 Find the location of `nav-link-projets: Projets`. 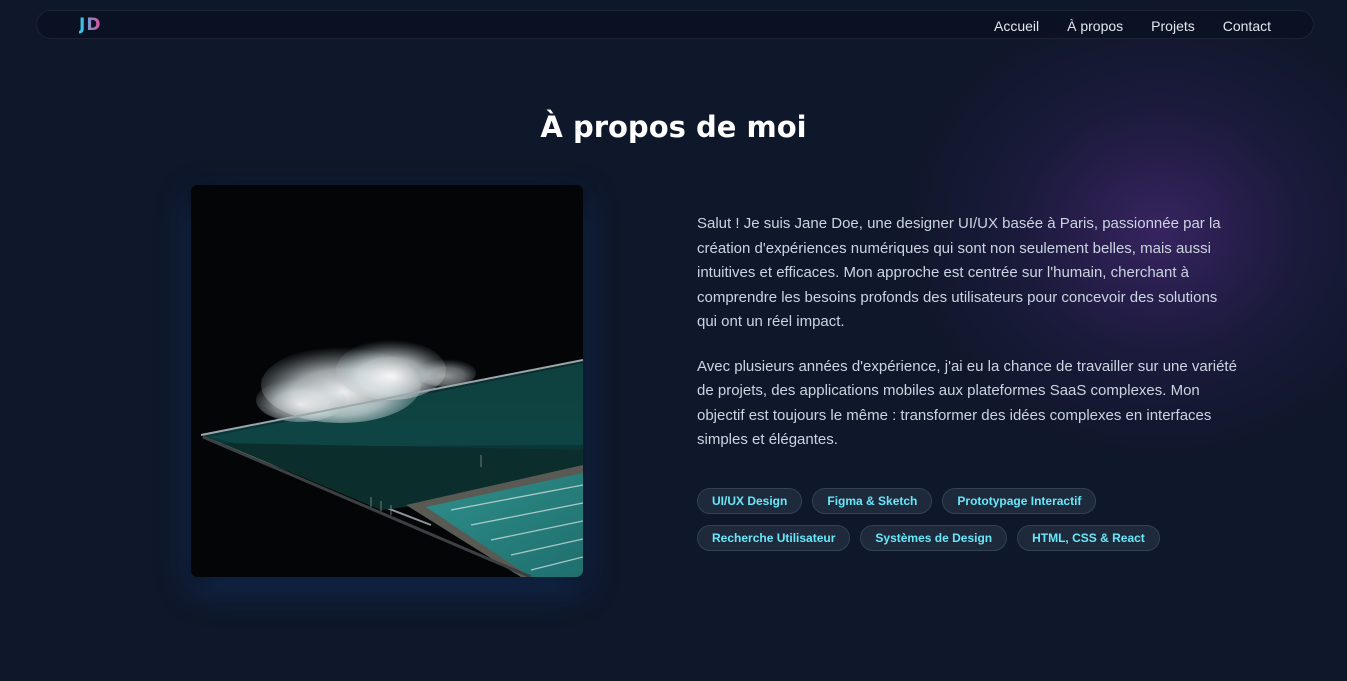

nav-link-projets: Projets is located at coordinates (1173, 26).